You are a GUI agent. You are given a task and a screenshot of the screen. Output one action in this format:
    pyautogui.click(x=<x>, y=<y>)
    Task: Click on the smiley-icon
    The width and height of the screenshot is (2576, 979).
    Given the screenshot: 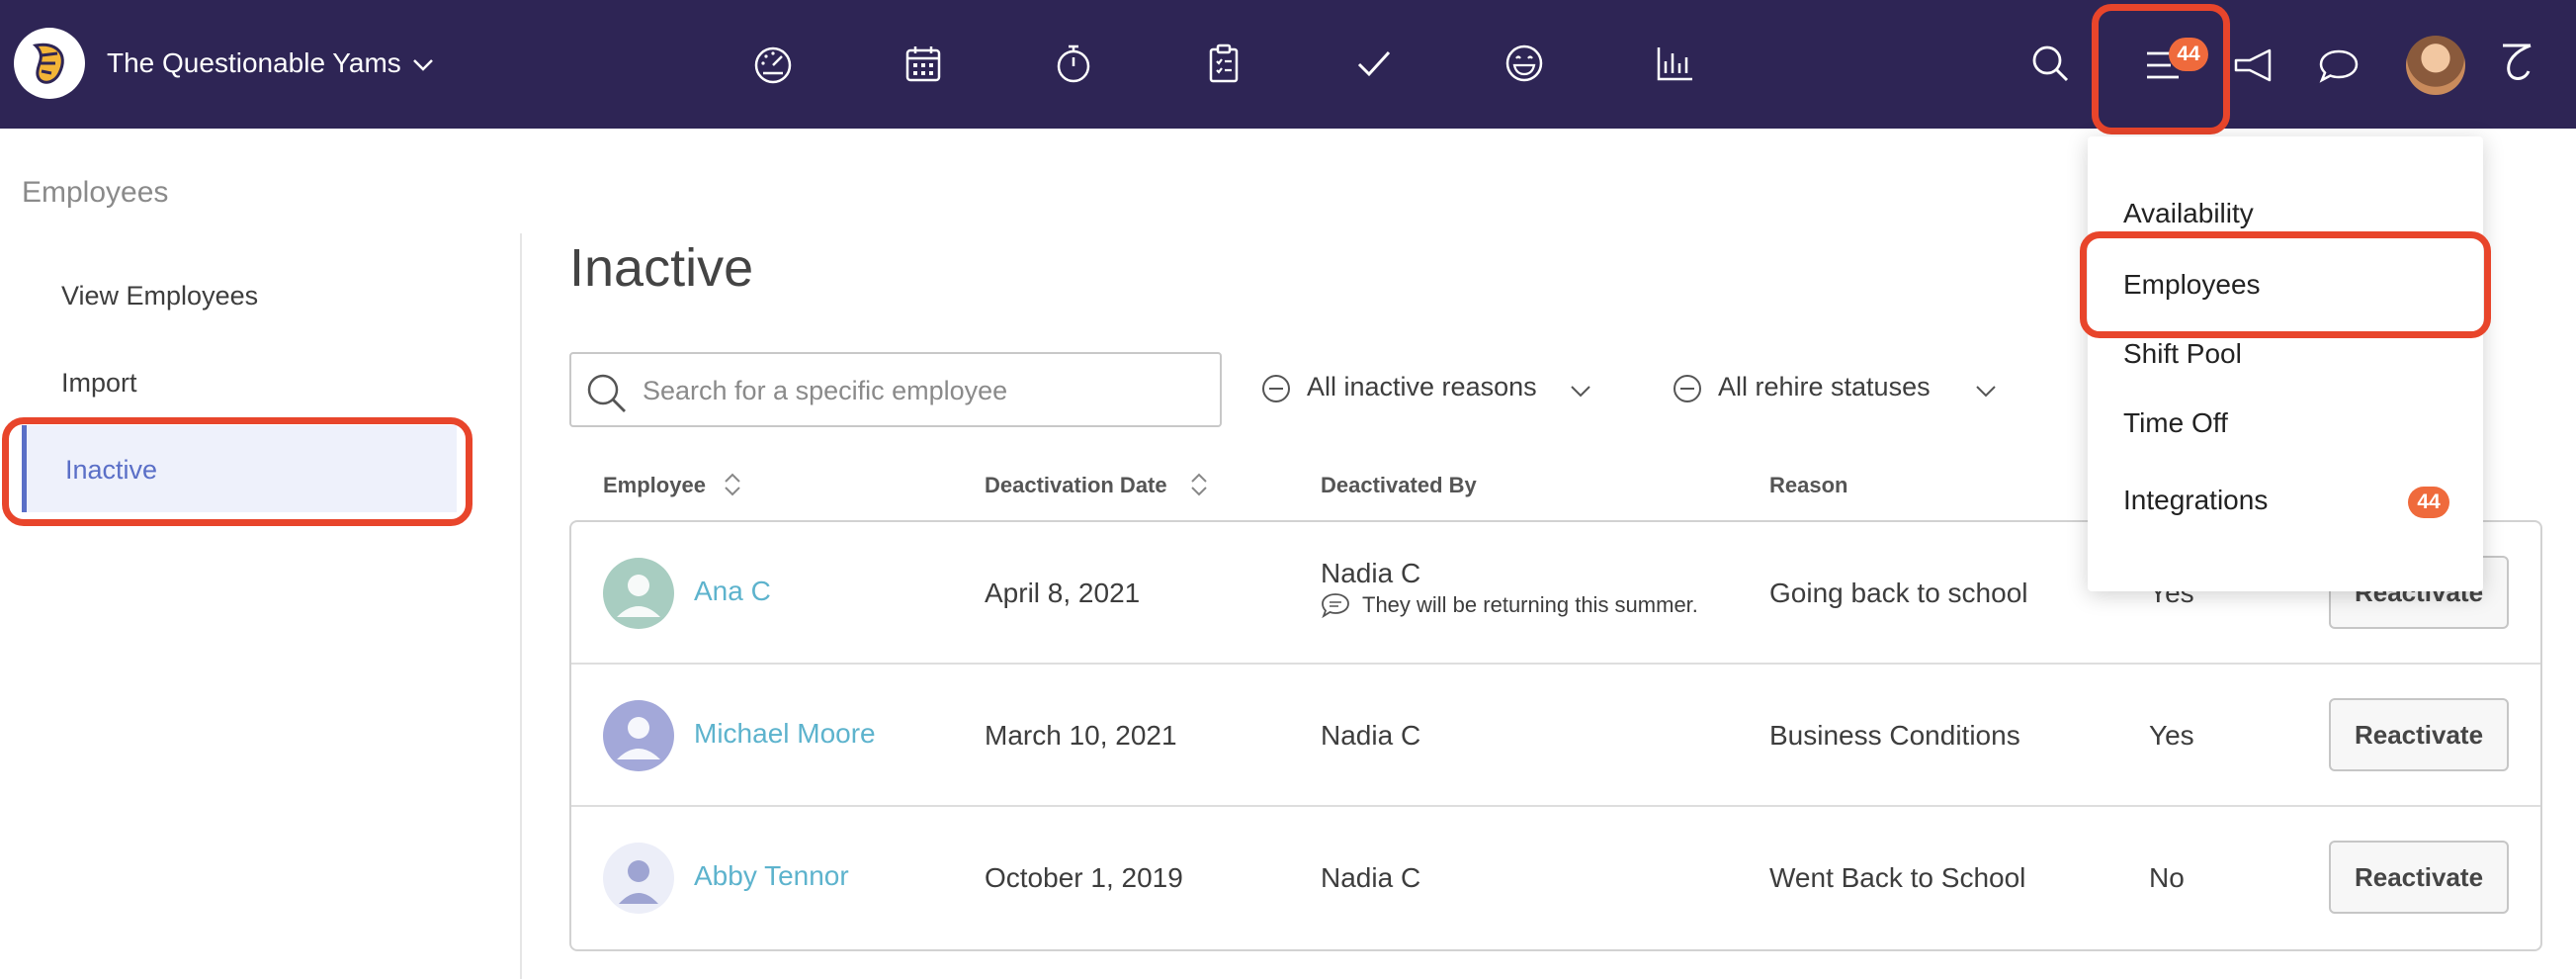 What is the action you would take?
    pyautogui.click(x=1524, y=64)
    